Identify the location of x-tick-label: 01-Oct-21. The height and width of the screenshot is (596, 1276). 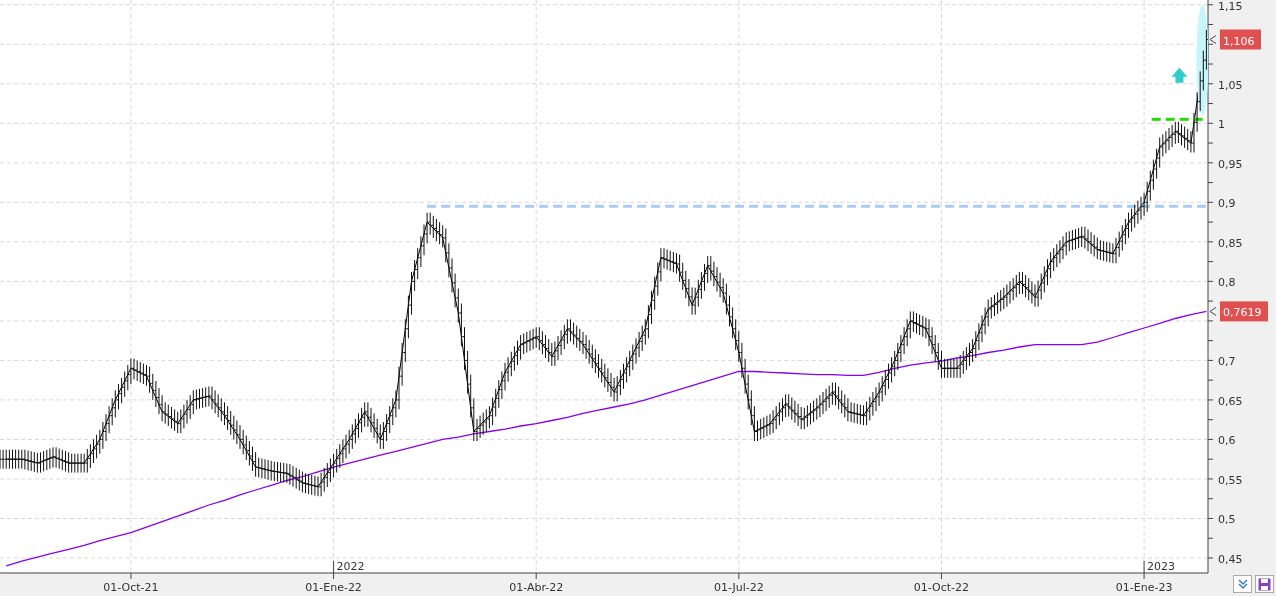
(131, 587).